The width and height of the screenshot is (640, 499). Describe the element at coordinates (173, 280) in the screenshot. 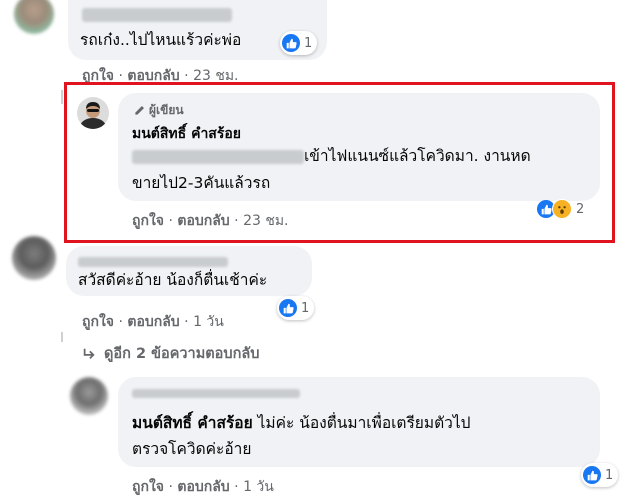

I see `comment-text: สวัสดีค่ะอ้าย น้องก็ตื่นเช้าค่ะ` at that location.